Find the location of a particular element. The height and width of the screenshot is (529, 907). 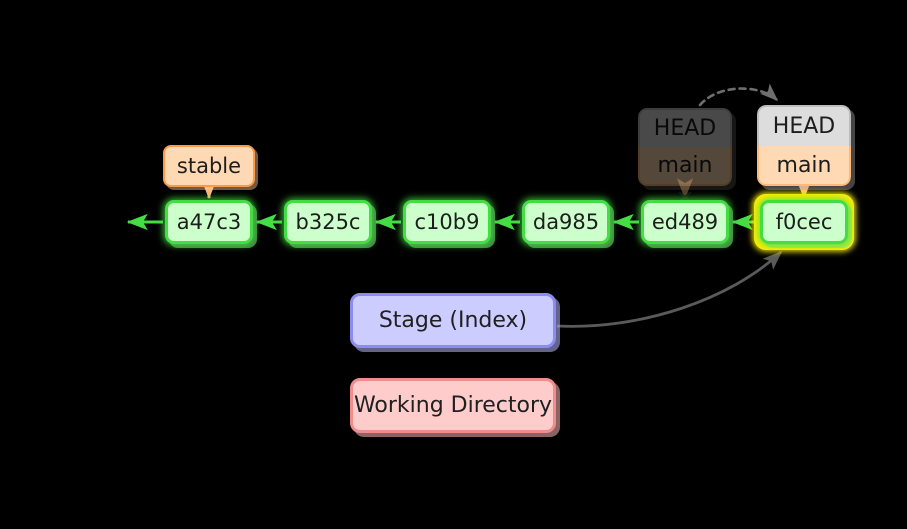

stage-index-label: Stage (Index) is located at coordinates (453, 320).